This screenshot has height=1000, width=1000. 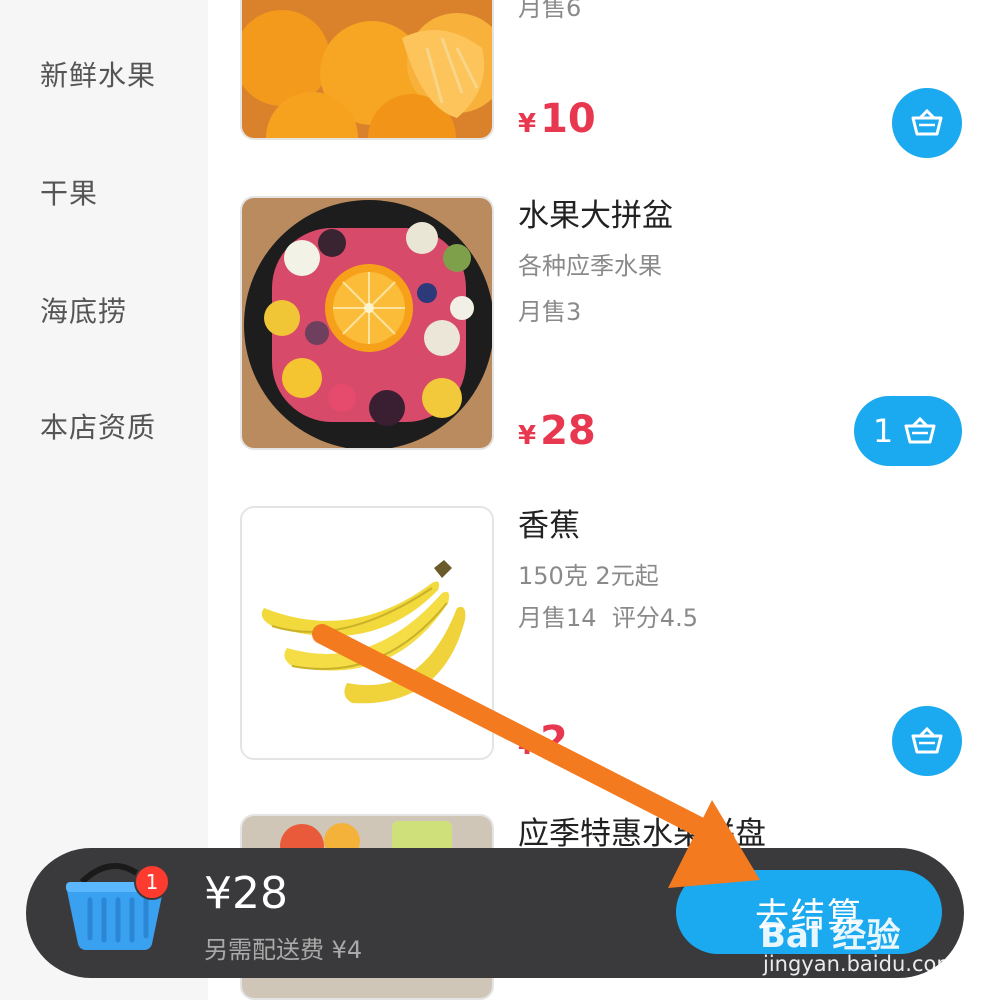 I want to click on sidebar-item-haidilao: 海底捞, so click(x=83, y=310).